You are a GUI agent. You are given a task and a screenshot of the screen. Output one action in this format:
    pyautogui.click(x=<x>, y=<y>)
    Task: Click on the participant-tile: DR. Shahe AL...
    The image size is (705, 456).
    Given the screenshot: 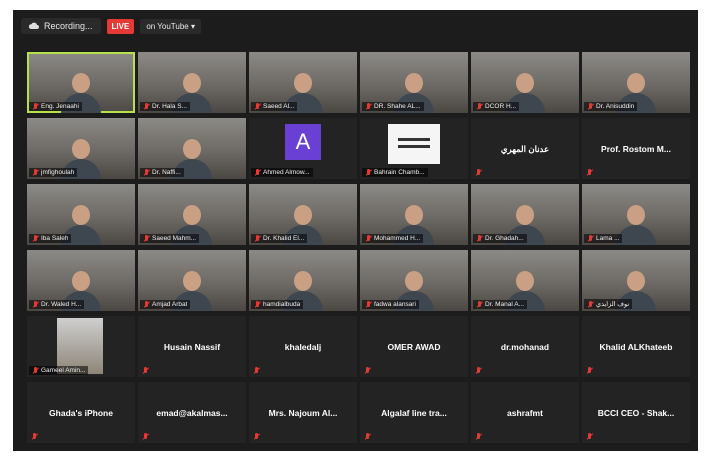 What is the action you would take?
    pyautogui.click(x=414, y=82)
    